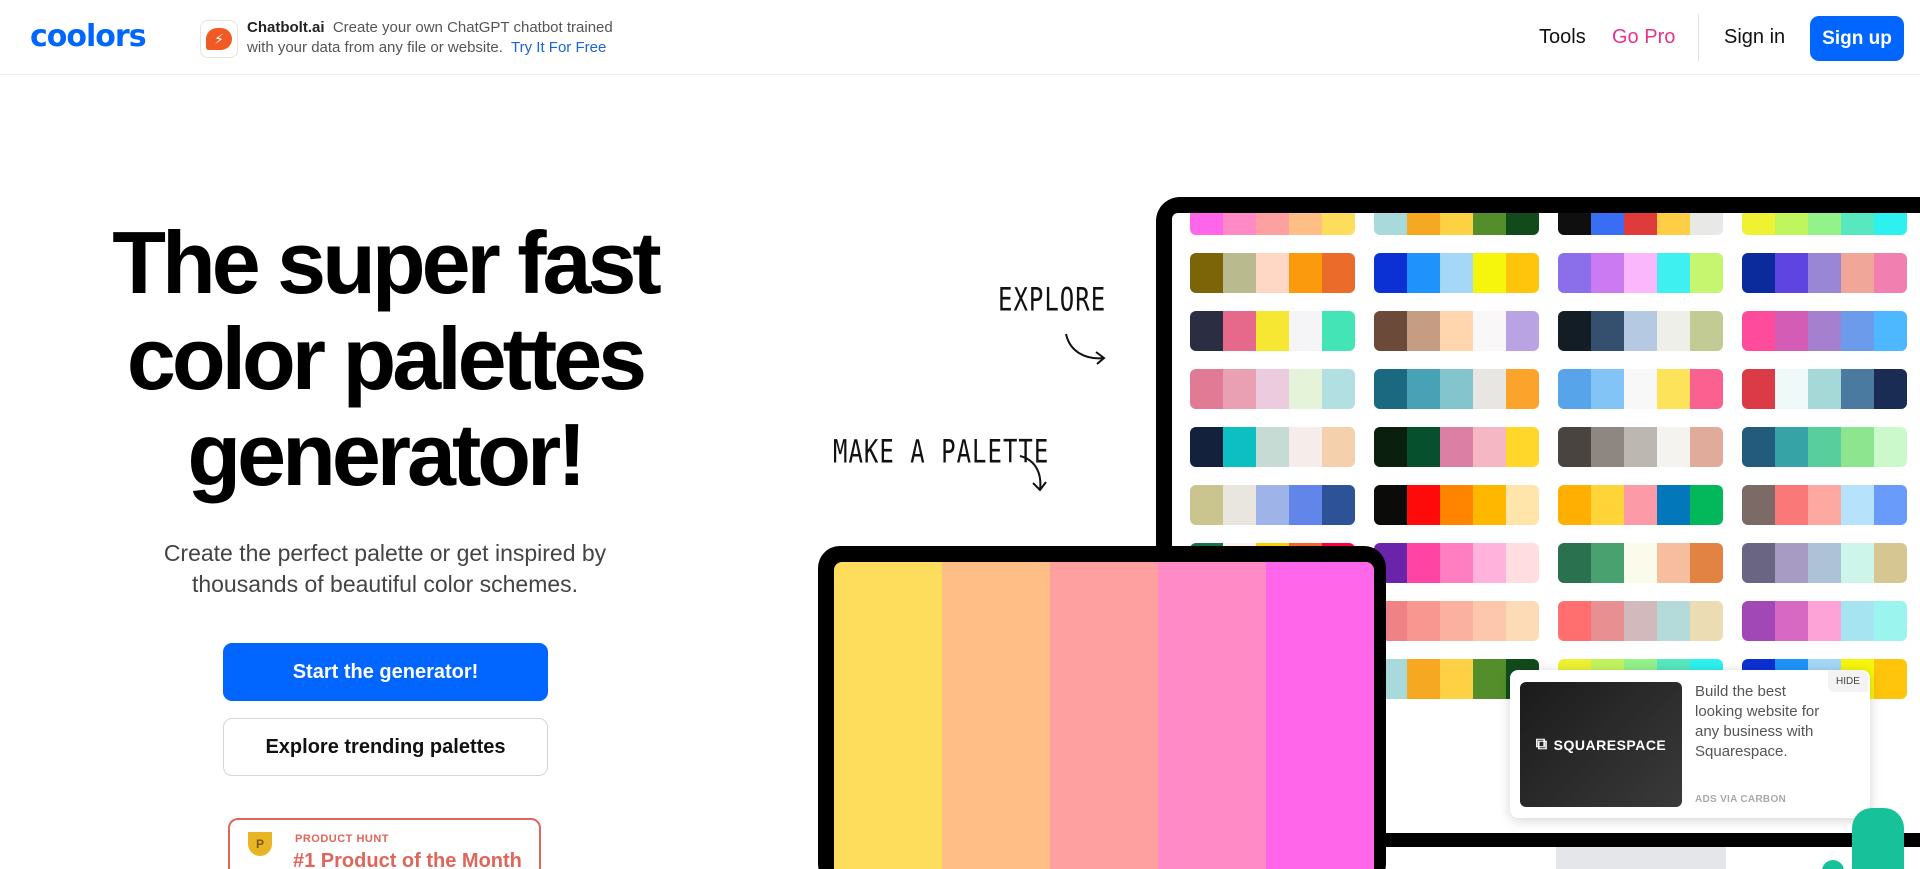 The width and height of the screenshot is (1920, 869). I want to click on decorative-teal-dot, so click(1833, 864).